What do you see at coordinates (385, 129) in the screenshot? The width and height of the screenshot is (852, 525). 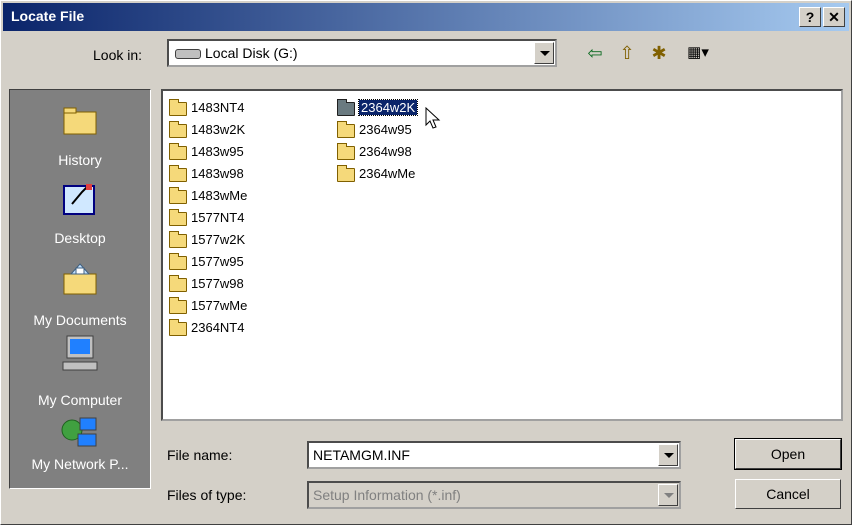 I see `folder-name: 2364w95` at bounding box center [385, 129].